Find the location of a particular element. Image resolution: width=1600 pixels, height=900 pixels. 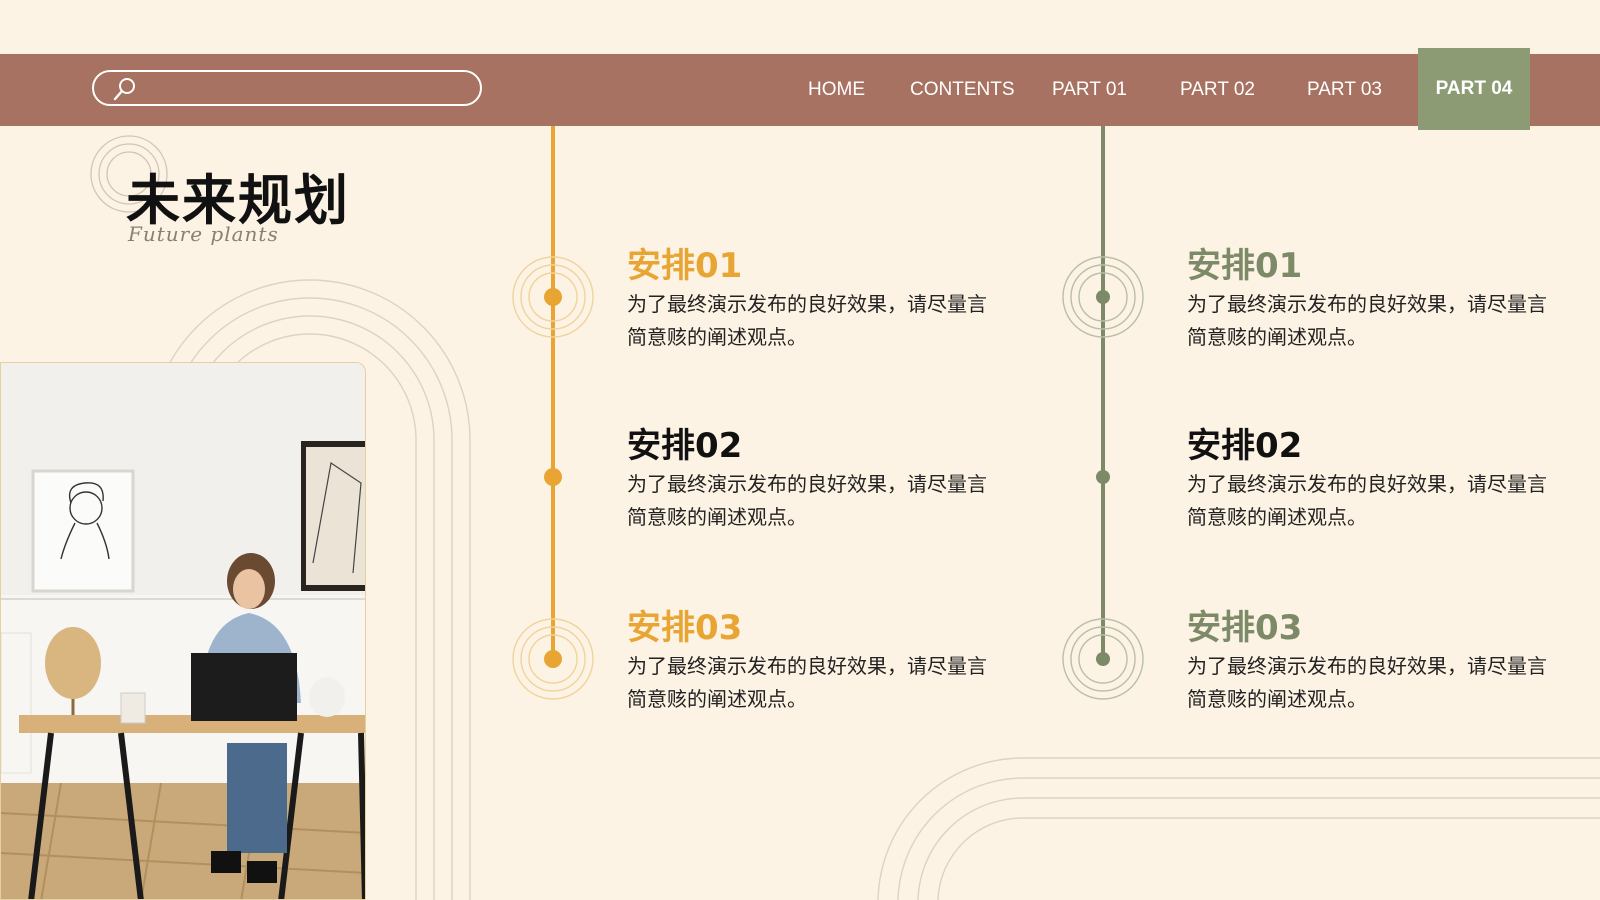

left-item-1-desc: 为了最终演示发布的良好效果，请尽量言简意赅的阐述观点。 is located at coordinates (807, 320).